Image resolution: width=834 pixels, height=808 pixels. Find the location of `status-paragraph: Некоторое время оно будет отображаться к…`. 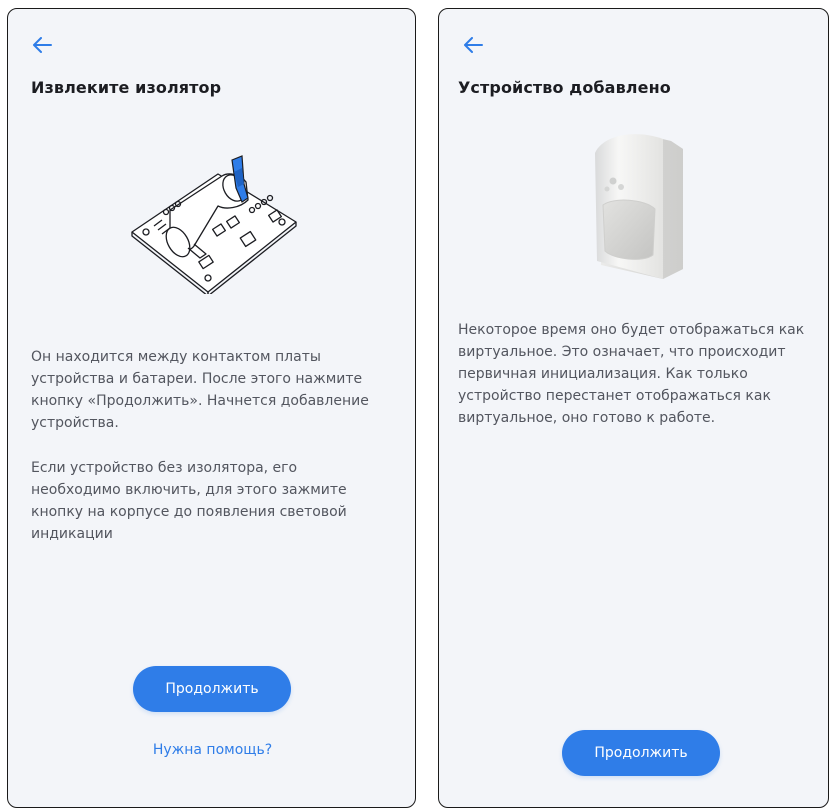

status-paragraph: Некоторое время оно будет отображаться к… is located at coordinates (631, 374).